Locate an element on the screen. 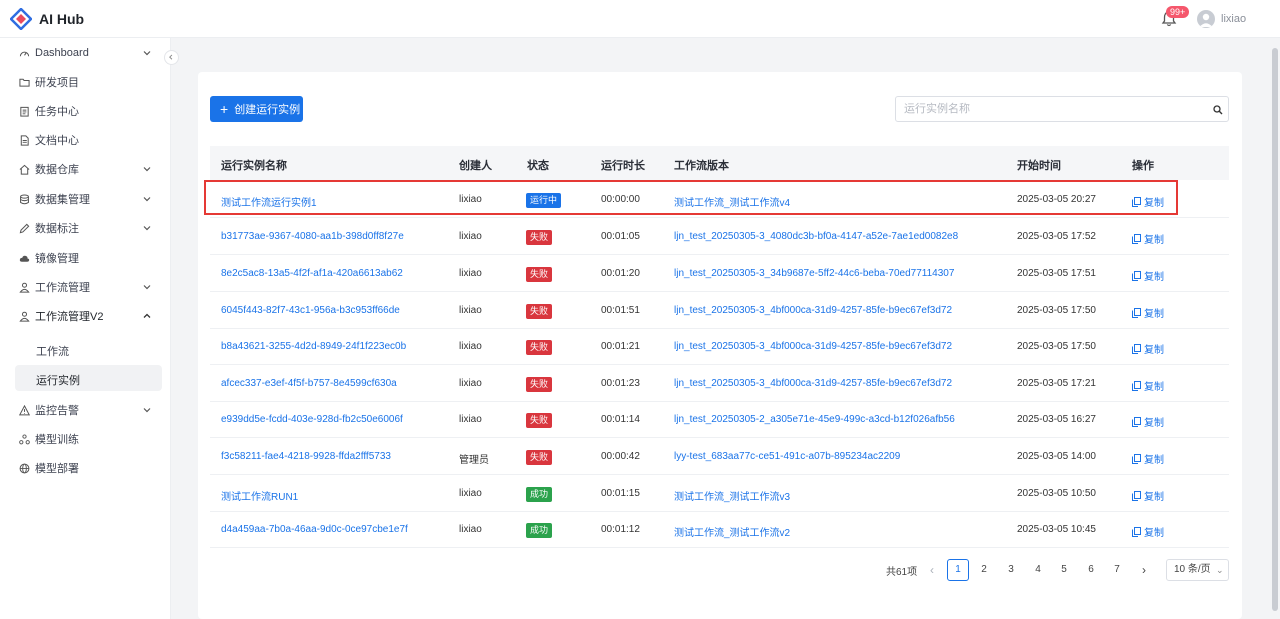 The height and width of the screenshot is (619, 1280). database-icon is located at coordinates (24, 199).